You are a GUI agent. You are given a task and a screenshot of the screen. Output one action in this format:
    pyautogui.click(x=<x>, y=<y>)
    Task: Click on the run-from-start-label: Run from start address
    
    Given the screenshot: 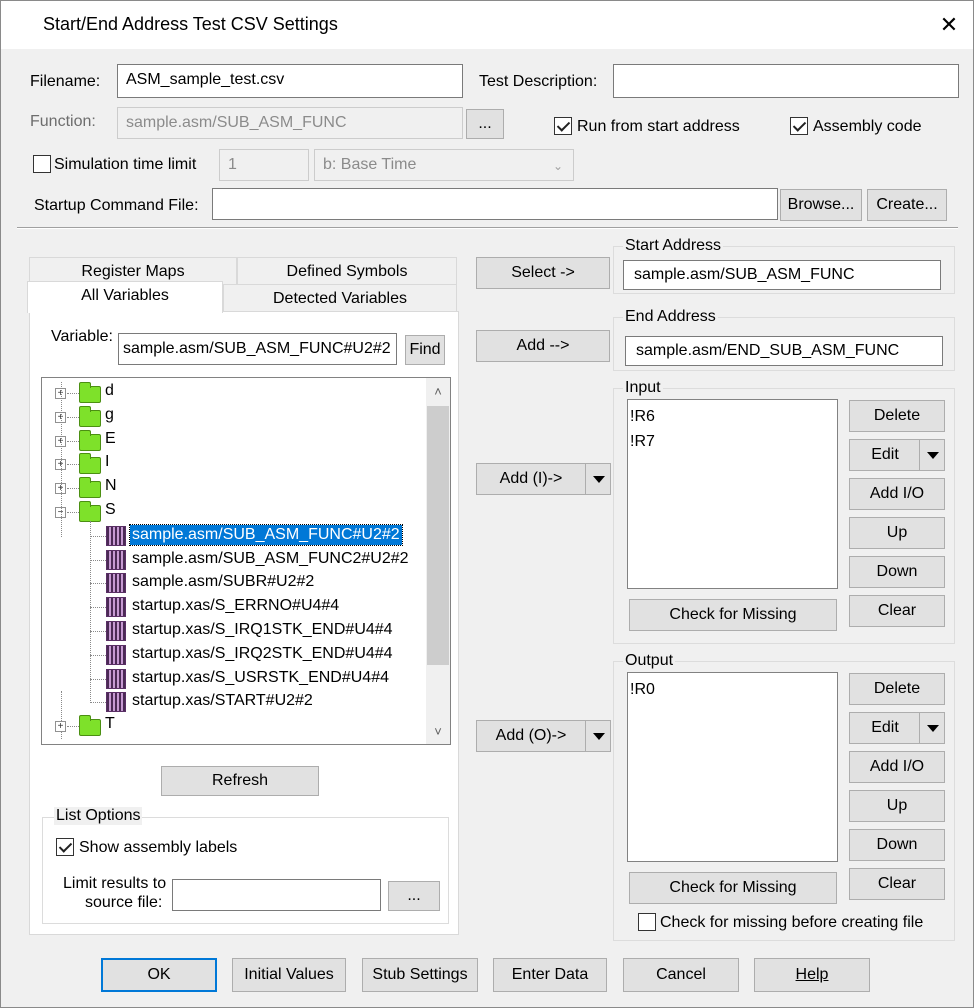 What is the action you would take?
    pyautogui.click(x=658, y=126)
    